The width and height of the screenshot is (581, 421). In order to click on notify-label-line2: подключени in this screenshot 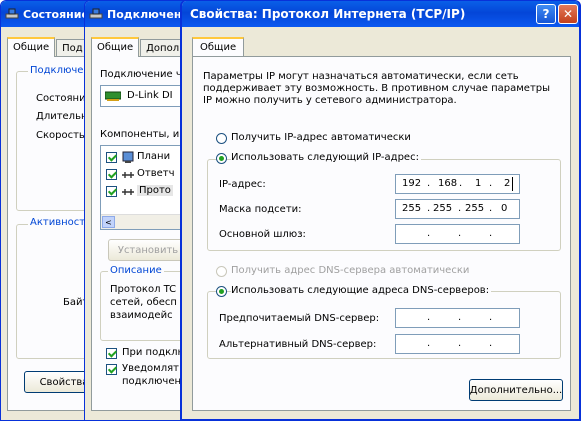, I will do `click(155, 381)`.